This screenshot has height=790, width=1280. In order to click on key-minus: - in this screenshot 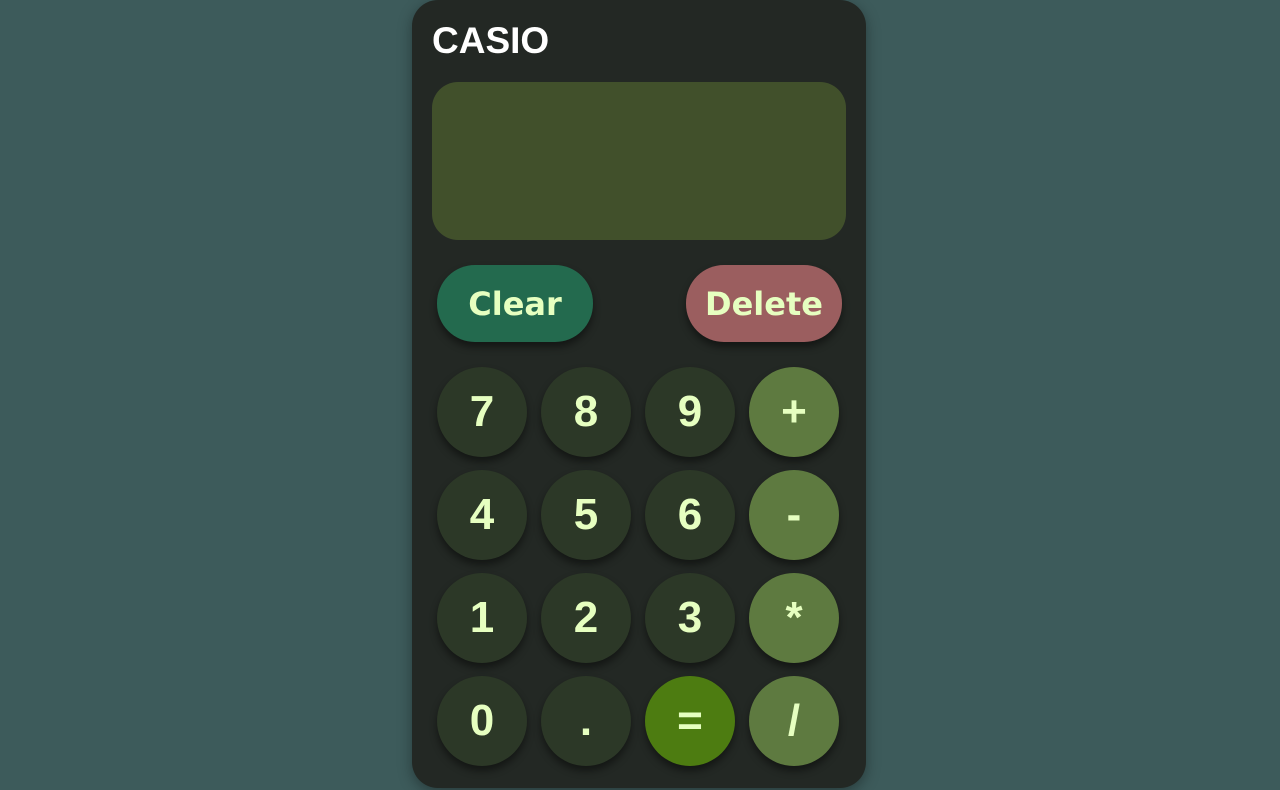, I will do `click(794, 515)`.